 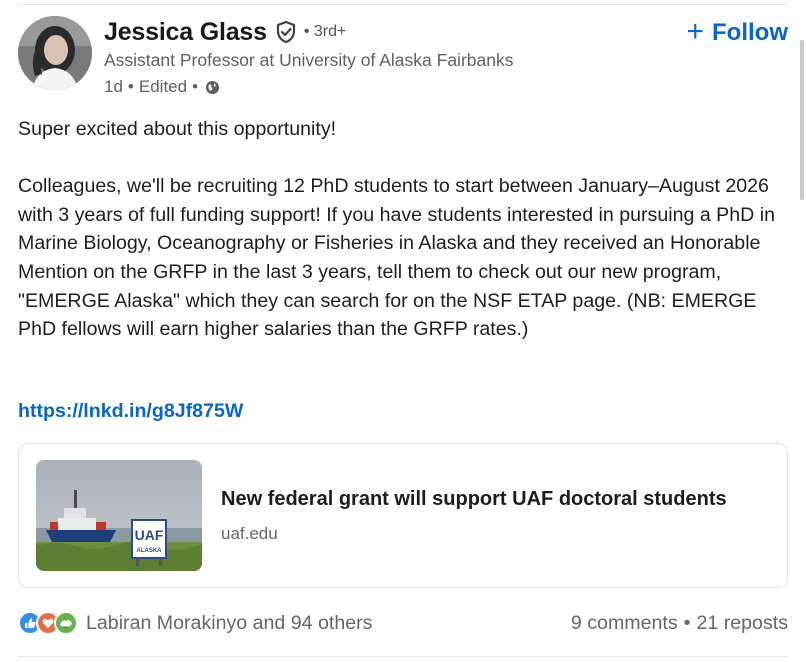 I want to click on follow-button: + Follow, so click(x=737, y=31).